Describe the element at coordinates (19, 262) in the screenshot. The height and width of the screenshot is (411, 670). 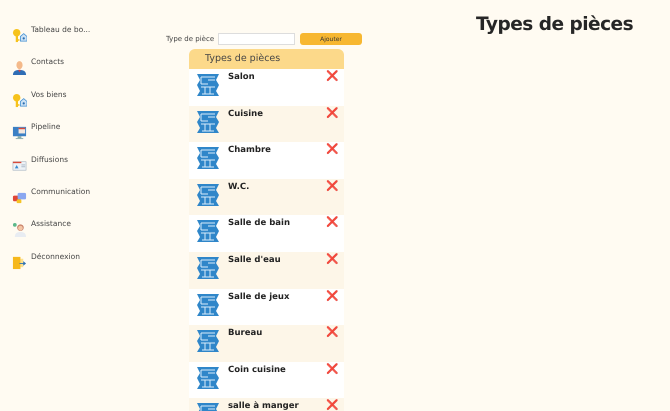
I see `logout-door-icon` at that location.